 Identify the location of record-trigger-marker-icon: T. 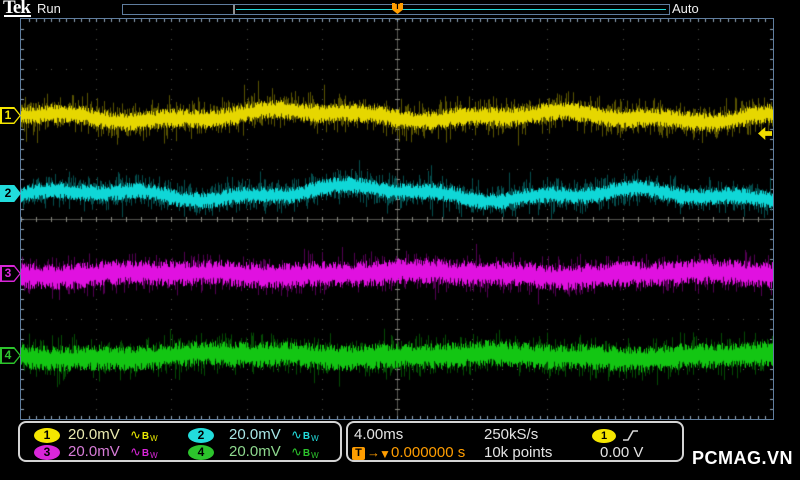
(397, 8).